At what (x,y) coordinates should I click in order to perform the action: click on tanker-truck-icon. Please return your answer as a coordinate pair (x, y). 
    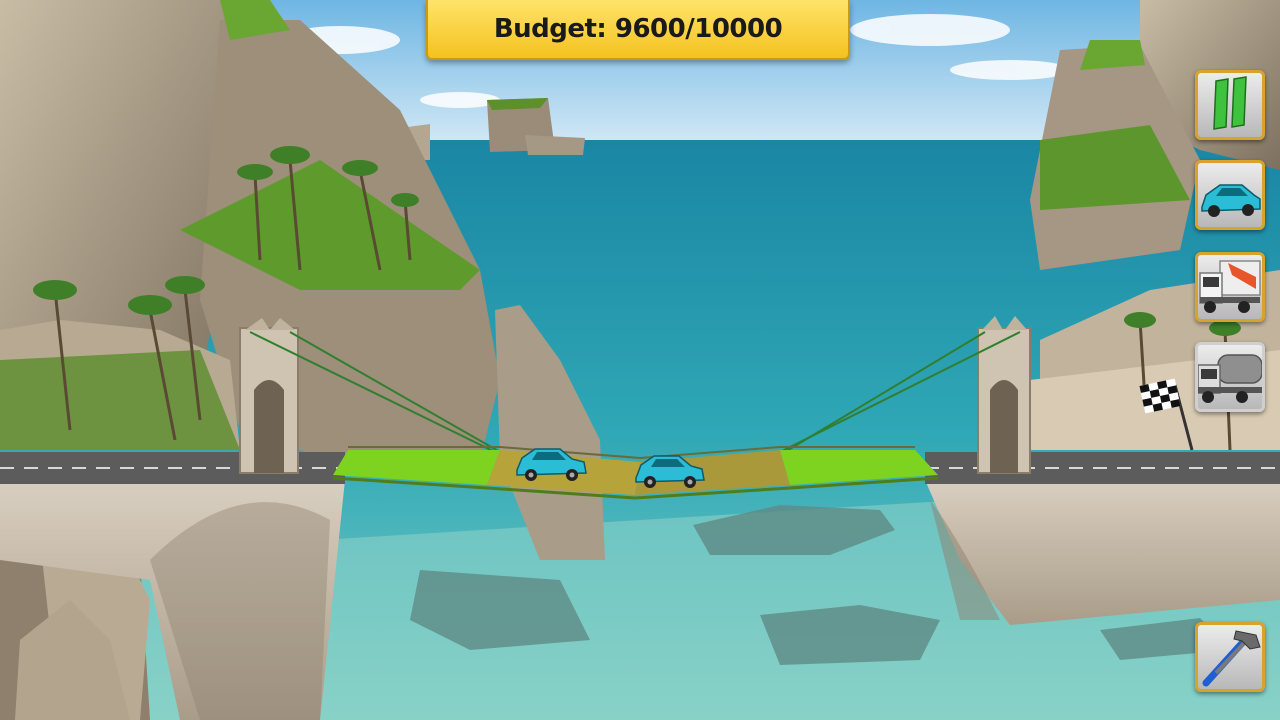
    Looking at the image, I should click on (1230, 378).